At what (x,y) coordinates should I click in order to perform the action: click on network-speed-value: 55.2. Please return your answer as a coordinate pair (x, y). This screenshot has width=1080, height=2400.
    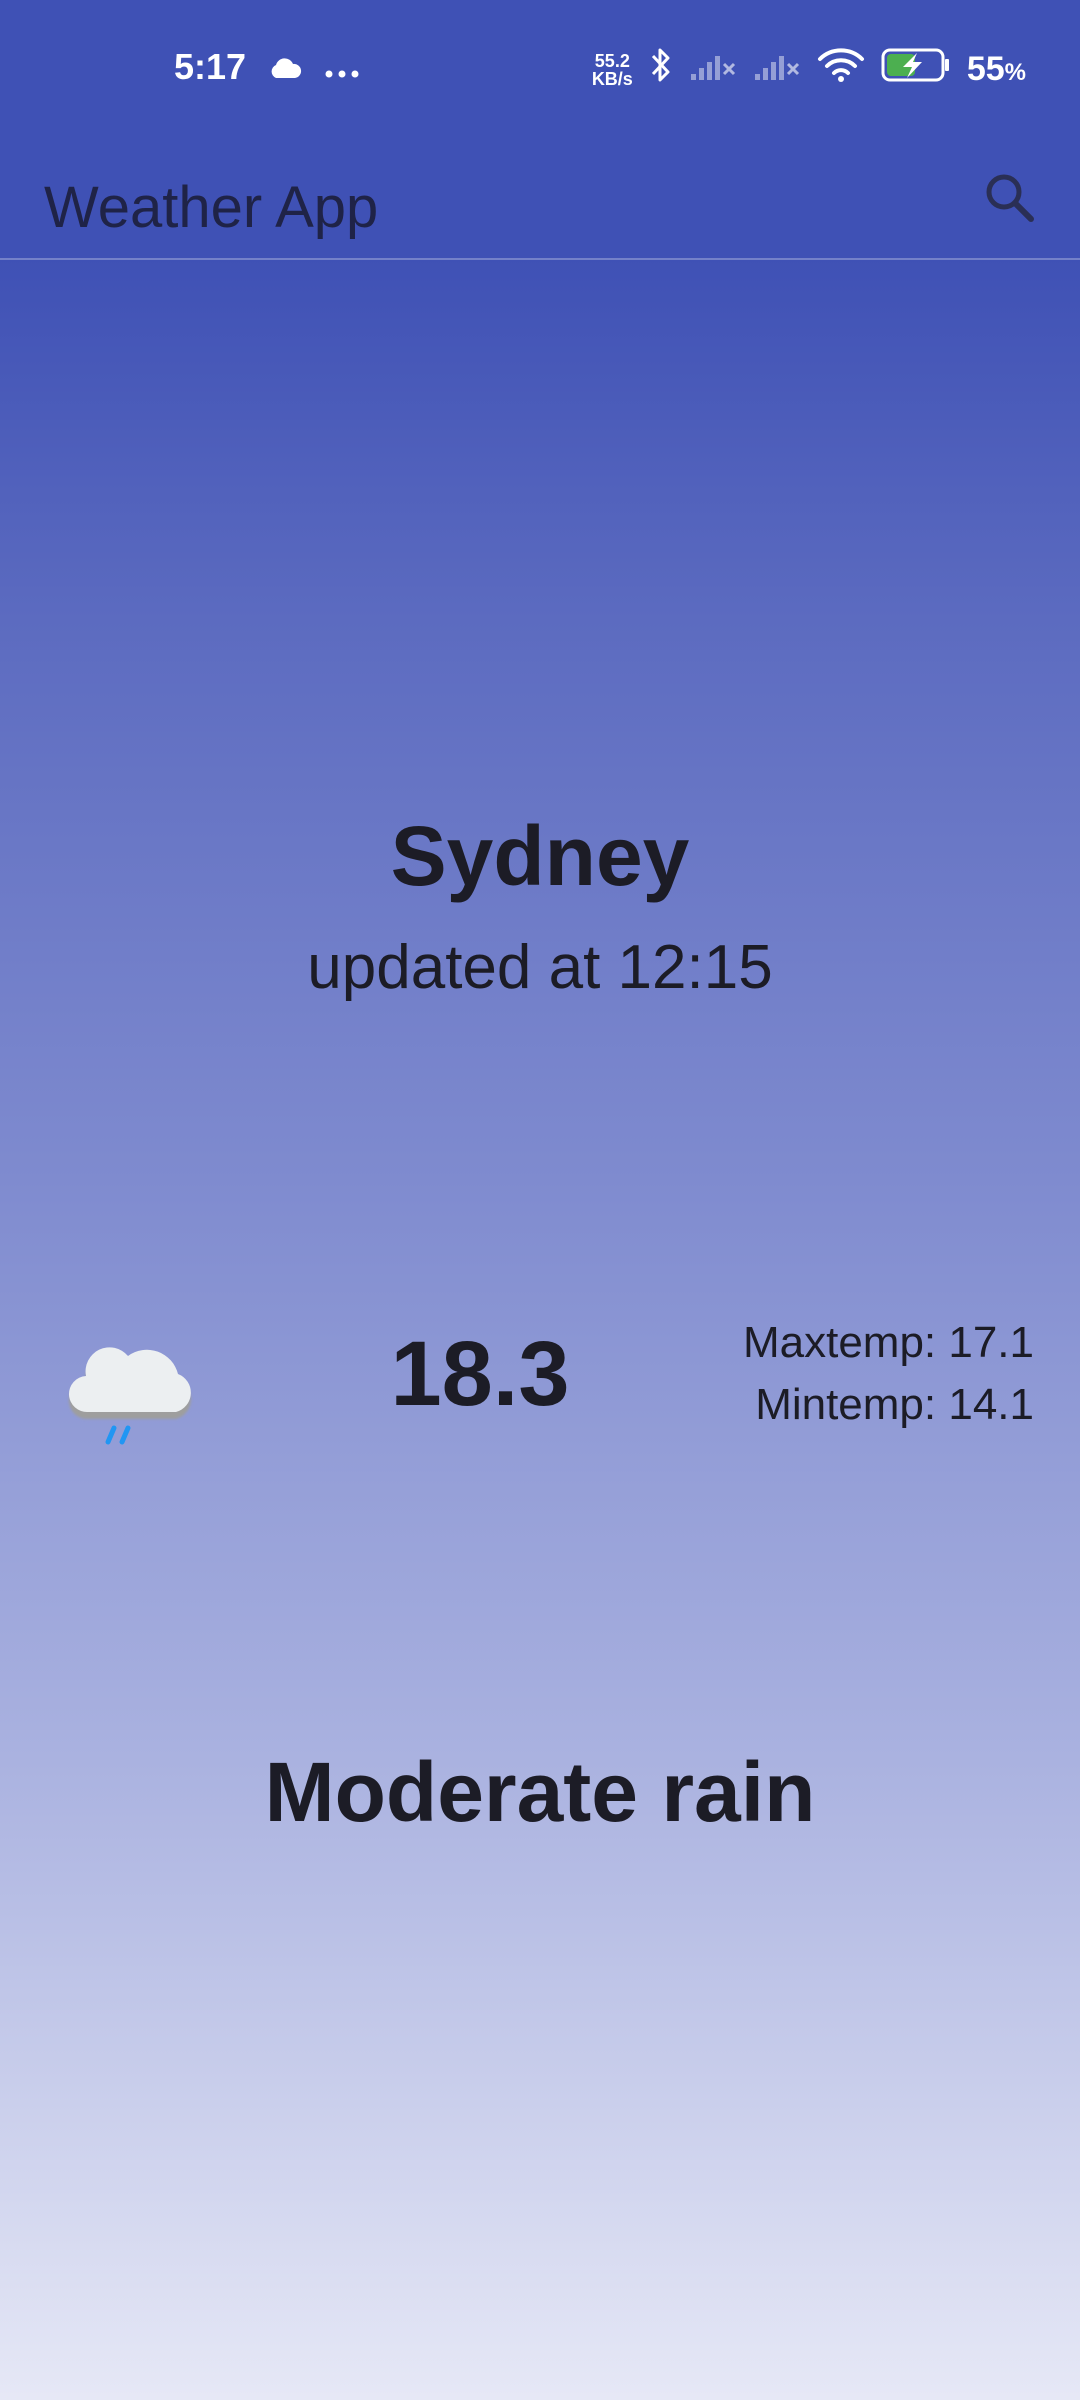
    Looking at the image, I should click on (612, 60).